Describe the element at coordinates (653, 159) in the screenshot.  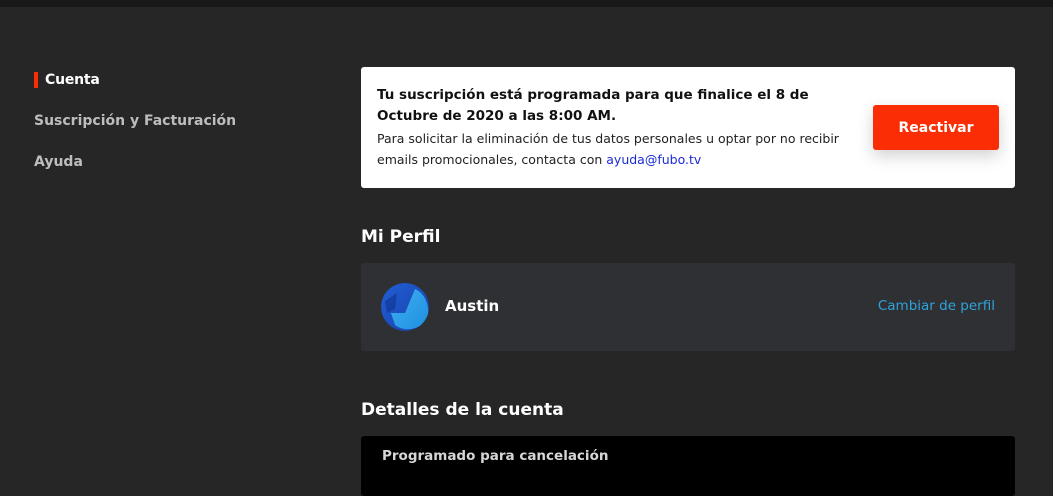
I see `support-email-link: ayuda@fubo.tv` at that location.